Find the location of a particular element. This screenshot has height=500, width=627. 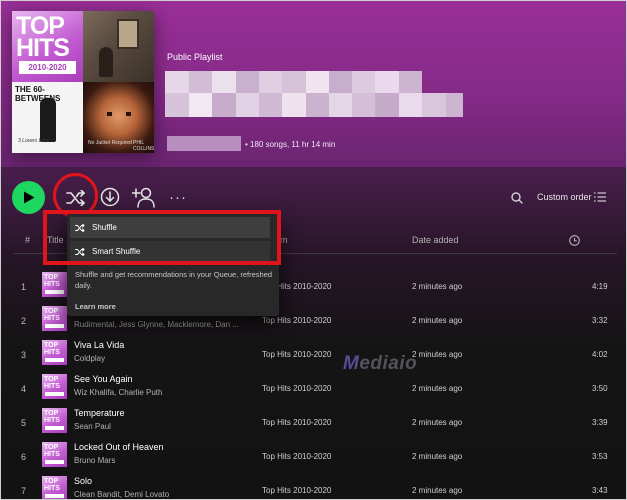

track-duration: 3:43 is located at coordinates (600, 490).